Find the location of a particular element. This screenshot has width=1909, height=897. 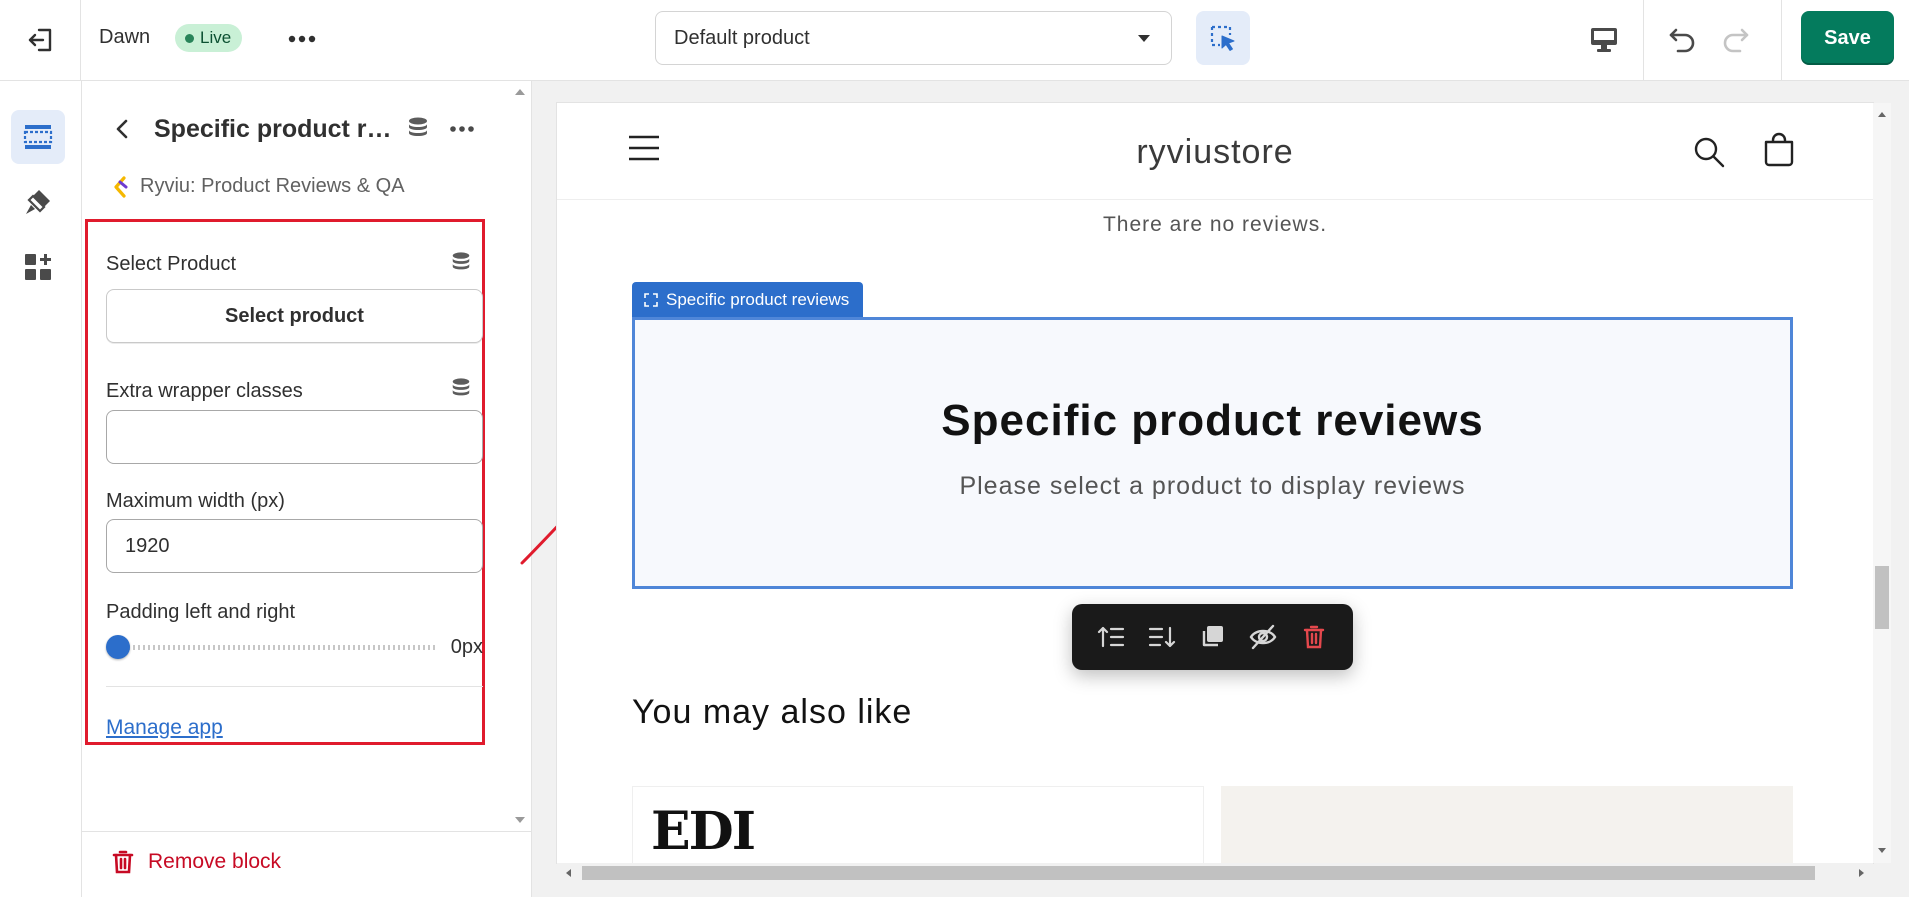

no-reviews-text: There are no reviews. is located at coordinates (1215, 224).